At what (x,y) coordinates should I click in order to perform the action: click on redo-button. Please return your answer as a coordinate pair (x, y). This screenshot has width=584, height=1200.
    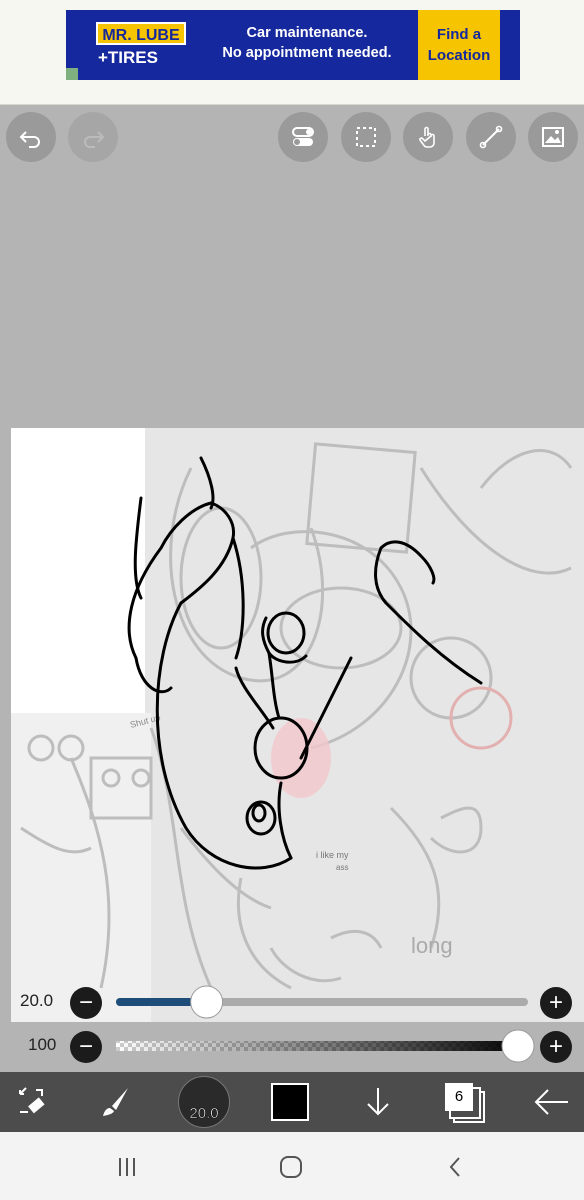
    Looking at the image, I should click on (93, 137).